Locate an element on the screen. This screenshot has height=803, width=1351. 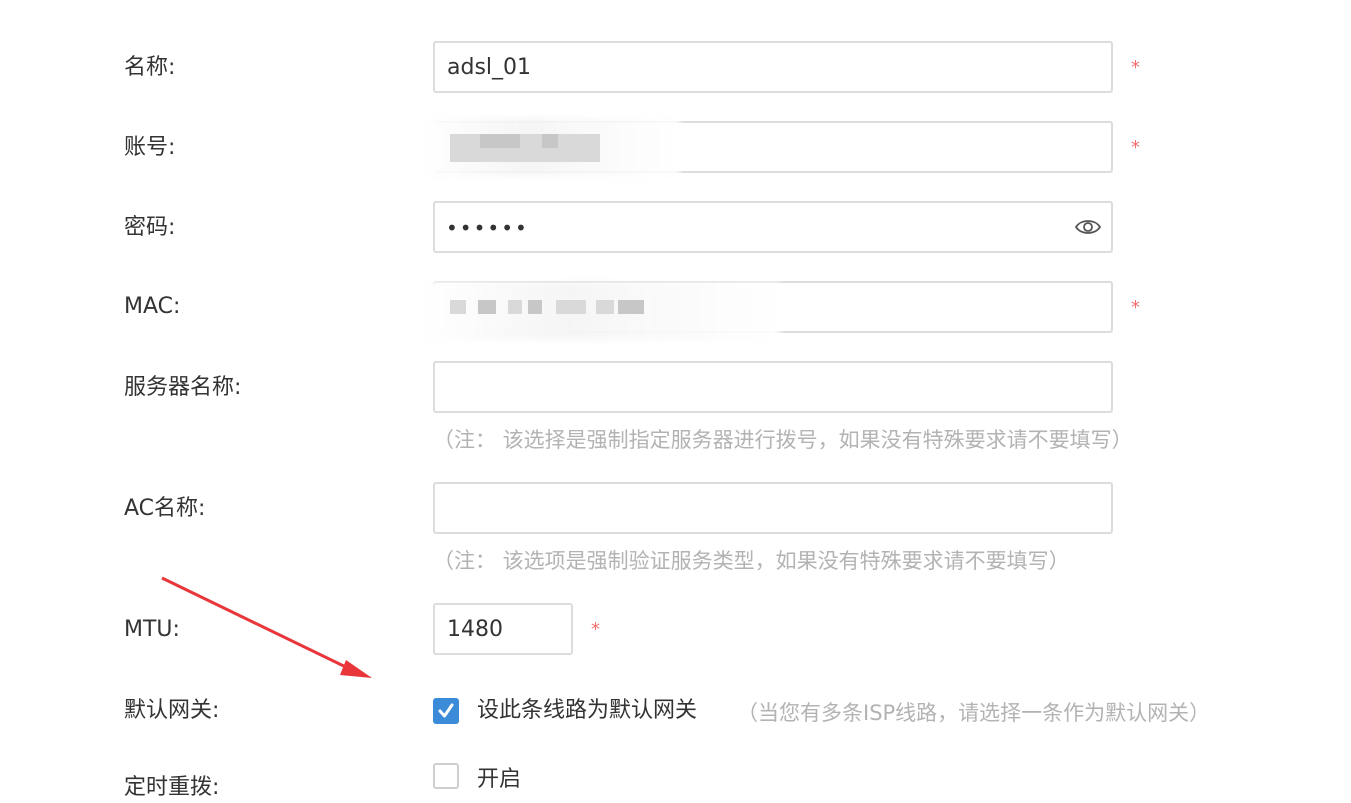
mtu-required-mark: * is located at coordinates (595, 629).